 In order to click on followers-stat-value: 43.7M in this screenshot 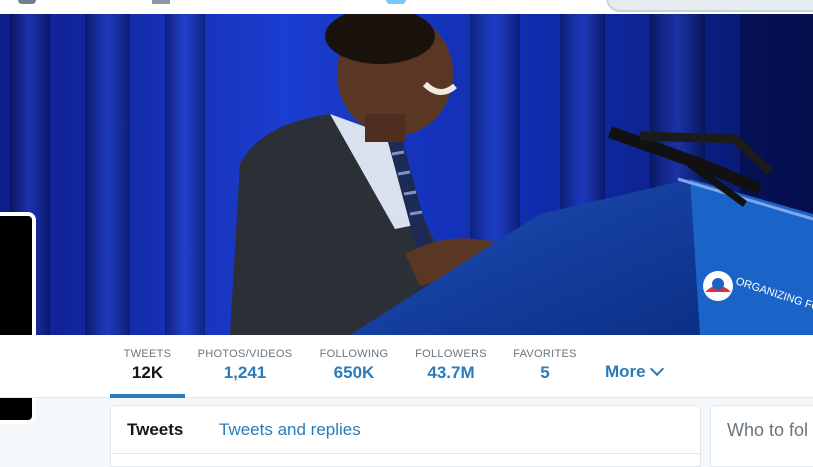, I will do `click(451, 372)`.